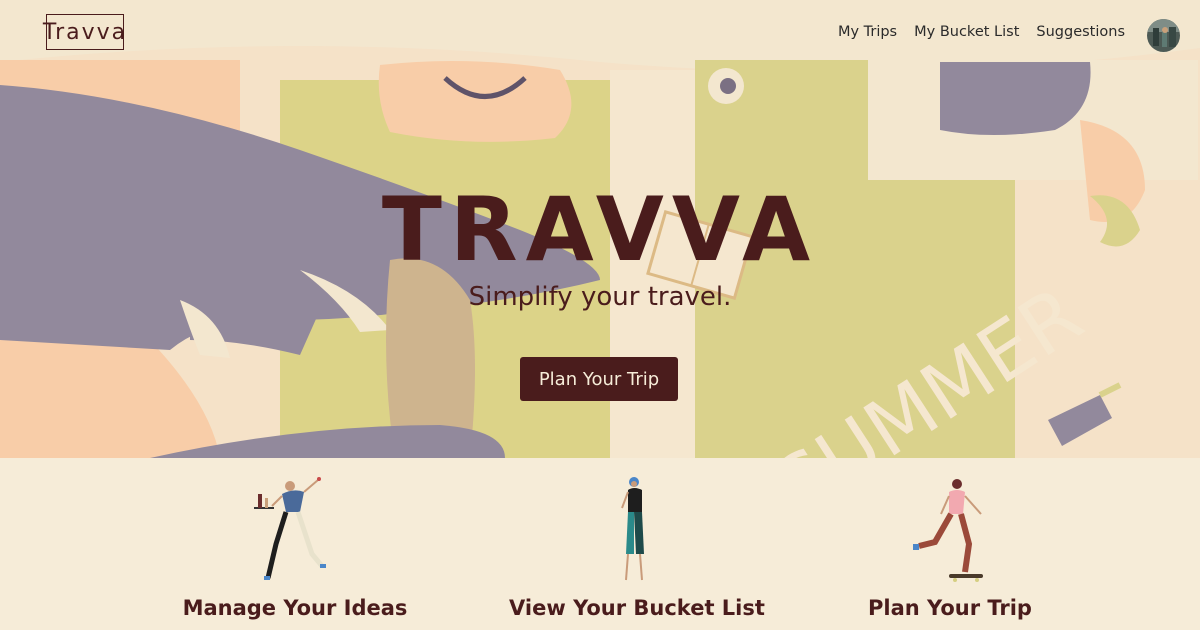 This screenshot has width=1200, height=630. Describe the element at coordinates (600, 297) in the screenshot. I see `hero-subtitle: Simplify your travel.` at that location.